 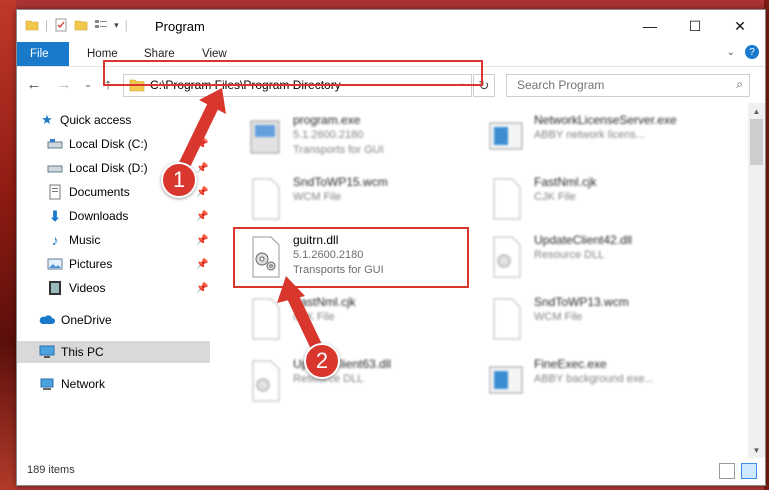 What do you see at coordinates (179, 180) in the screenshot?
I see `step-1-badge: 1` at bounding box center [179, 180].